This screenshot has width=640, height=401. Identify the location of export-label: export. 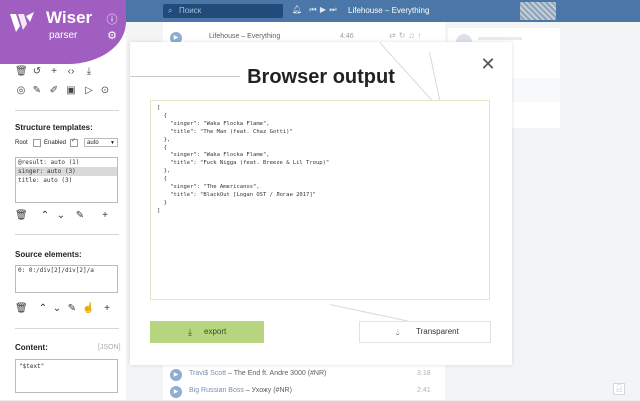
(215, 331).